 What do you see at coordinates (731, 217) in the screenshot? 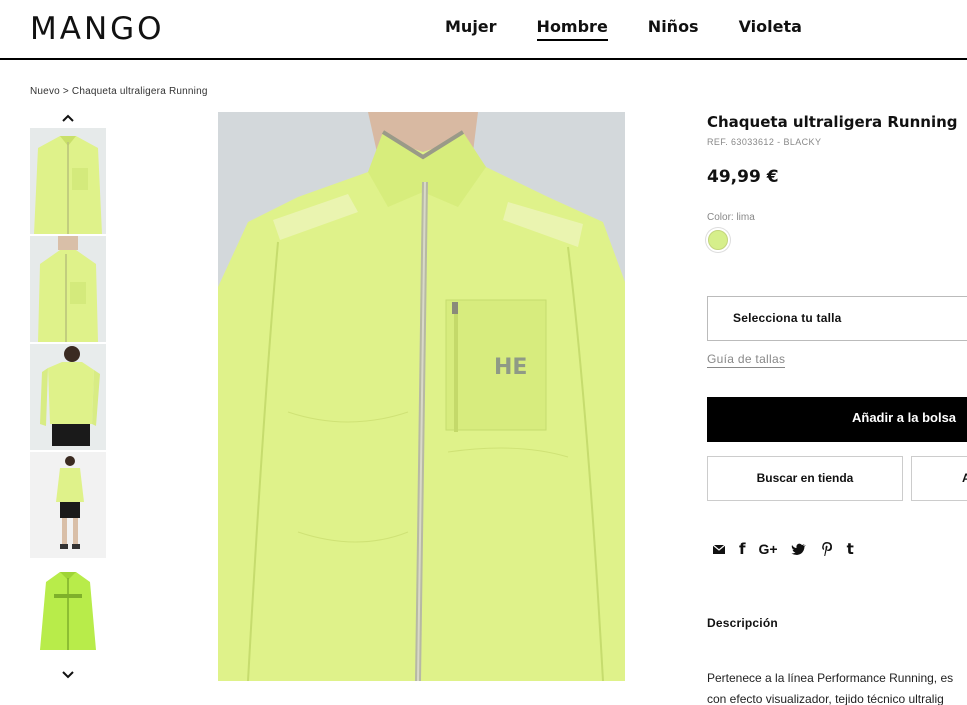
I see `color-label: Color: lima` at bounding box center [731, 217].